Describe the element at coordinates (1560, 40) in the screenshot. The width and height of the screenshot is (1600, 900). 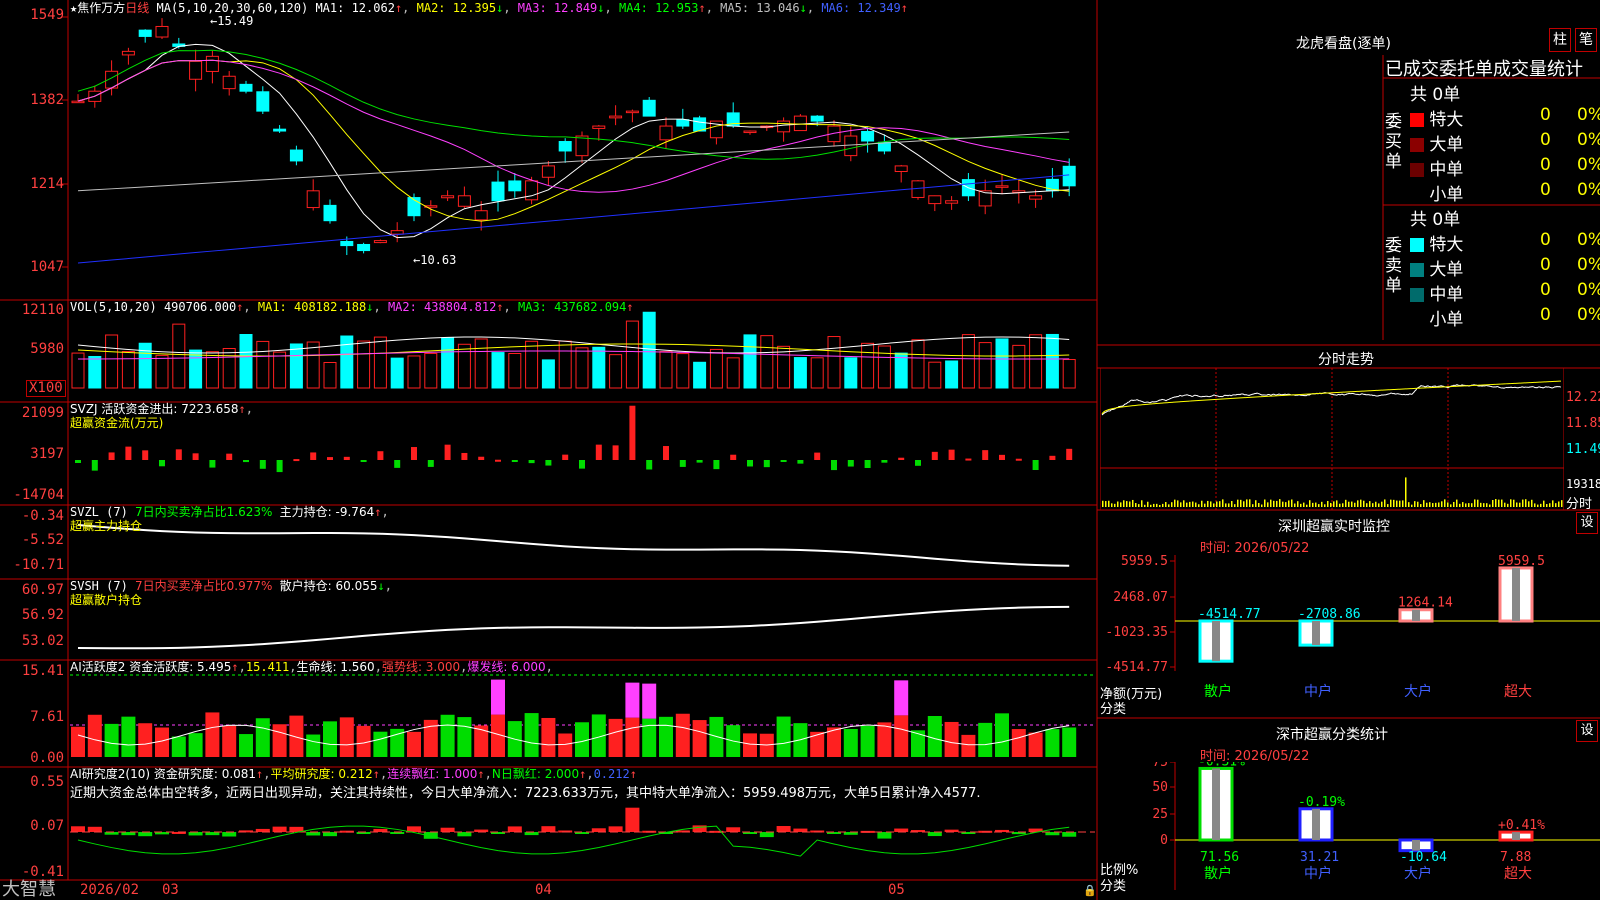
I see `bar-view-button: 柱` at that location.